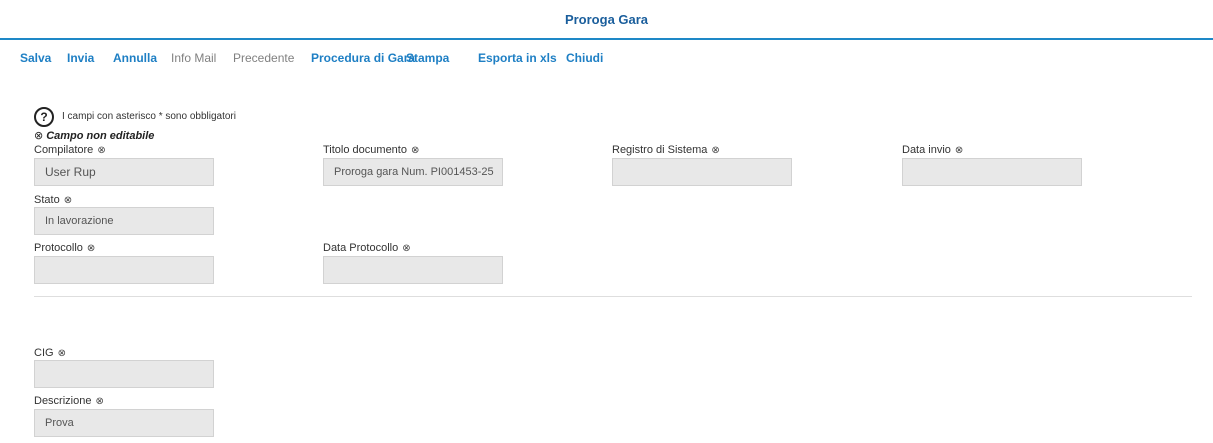 This screenshot has width=1213, height=443. I want to click on required-fields-note: I campi con asterisco * sono obbligatori, so click(149, 116).